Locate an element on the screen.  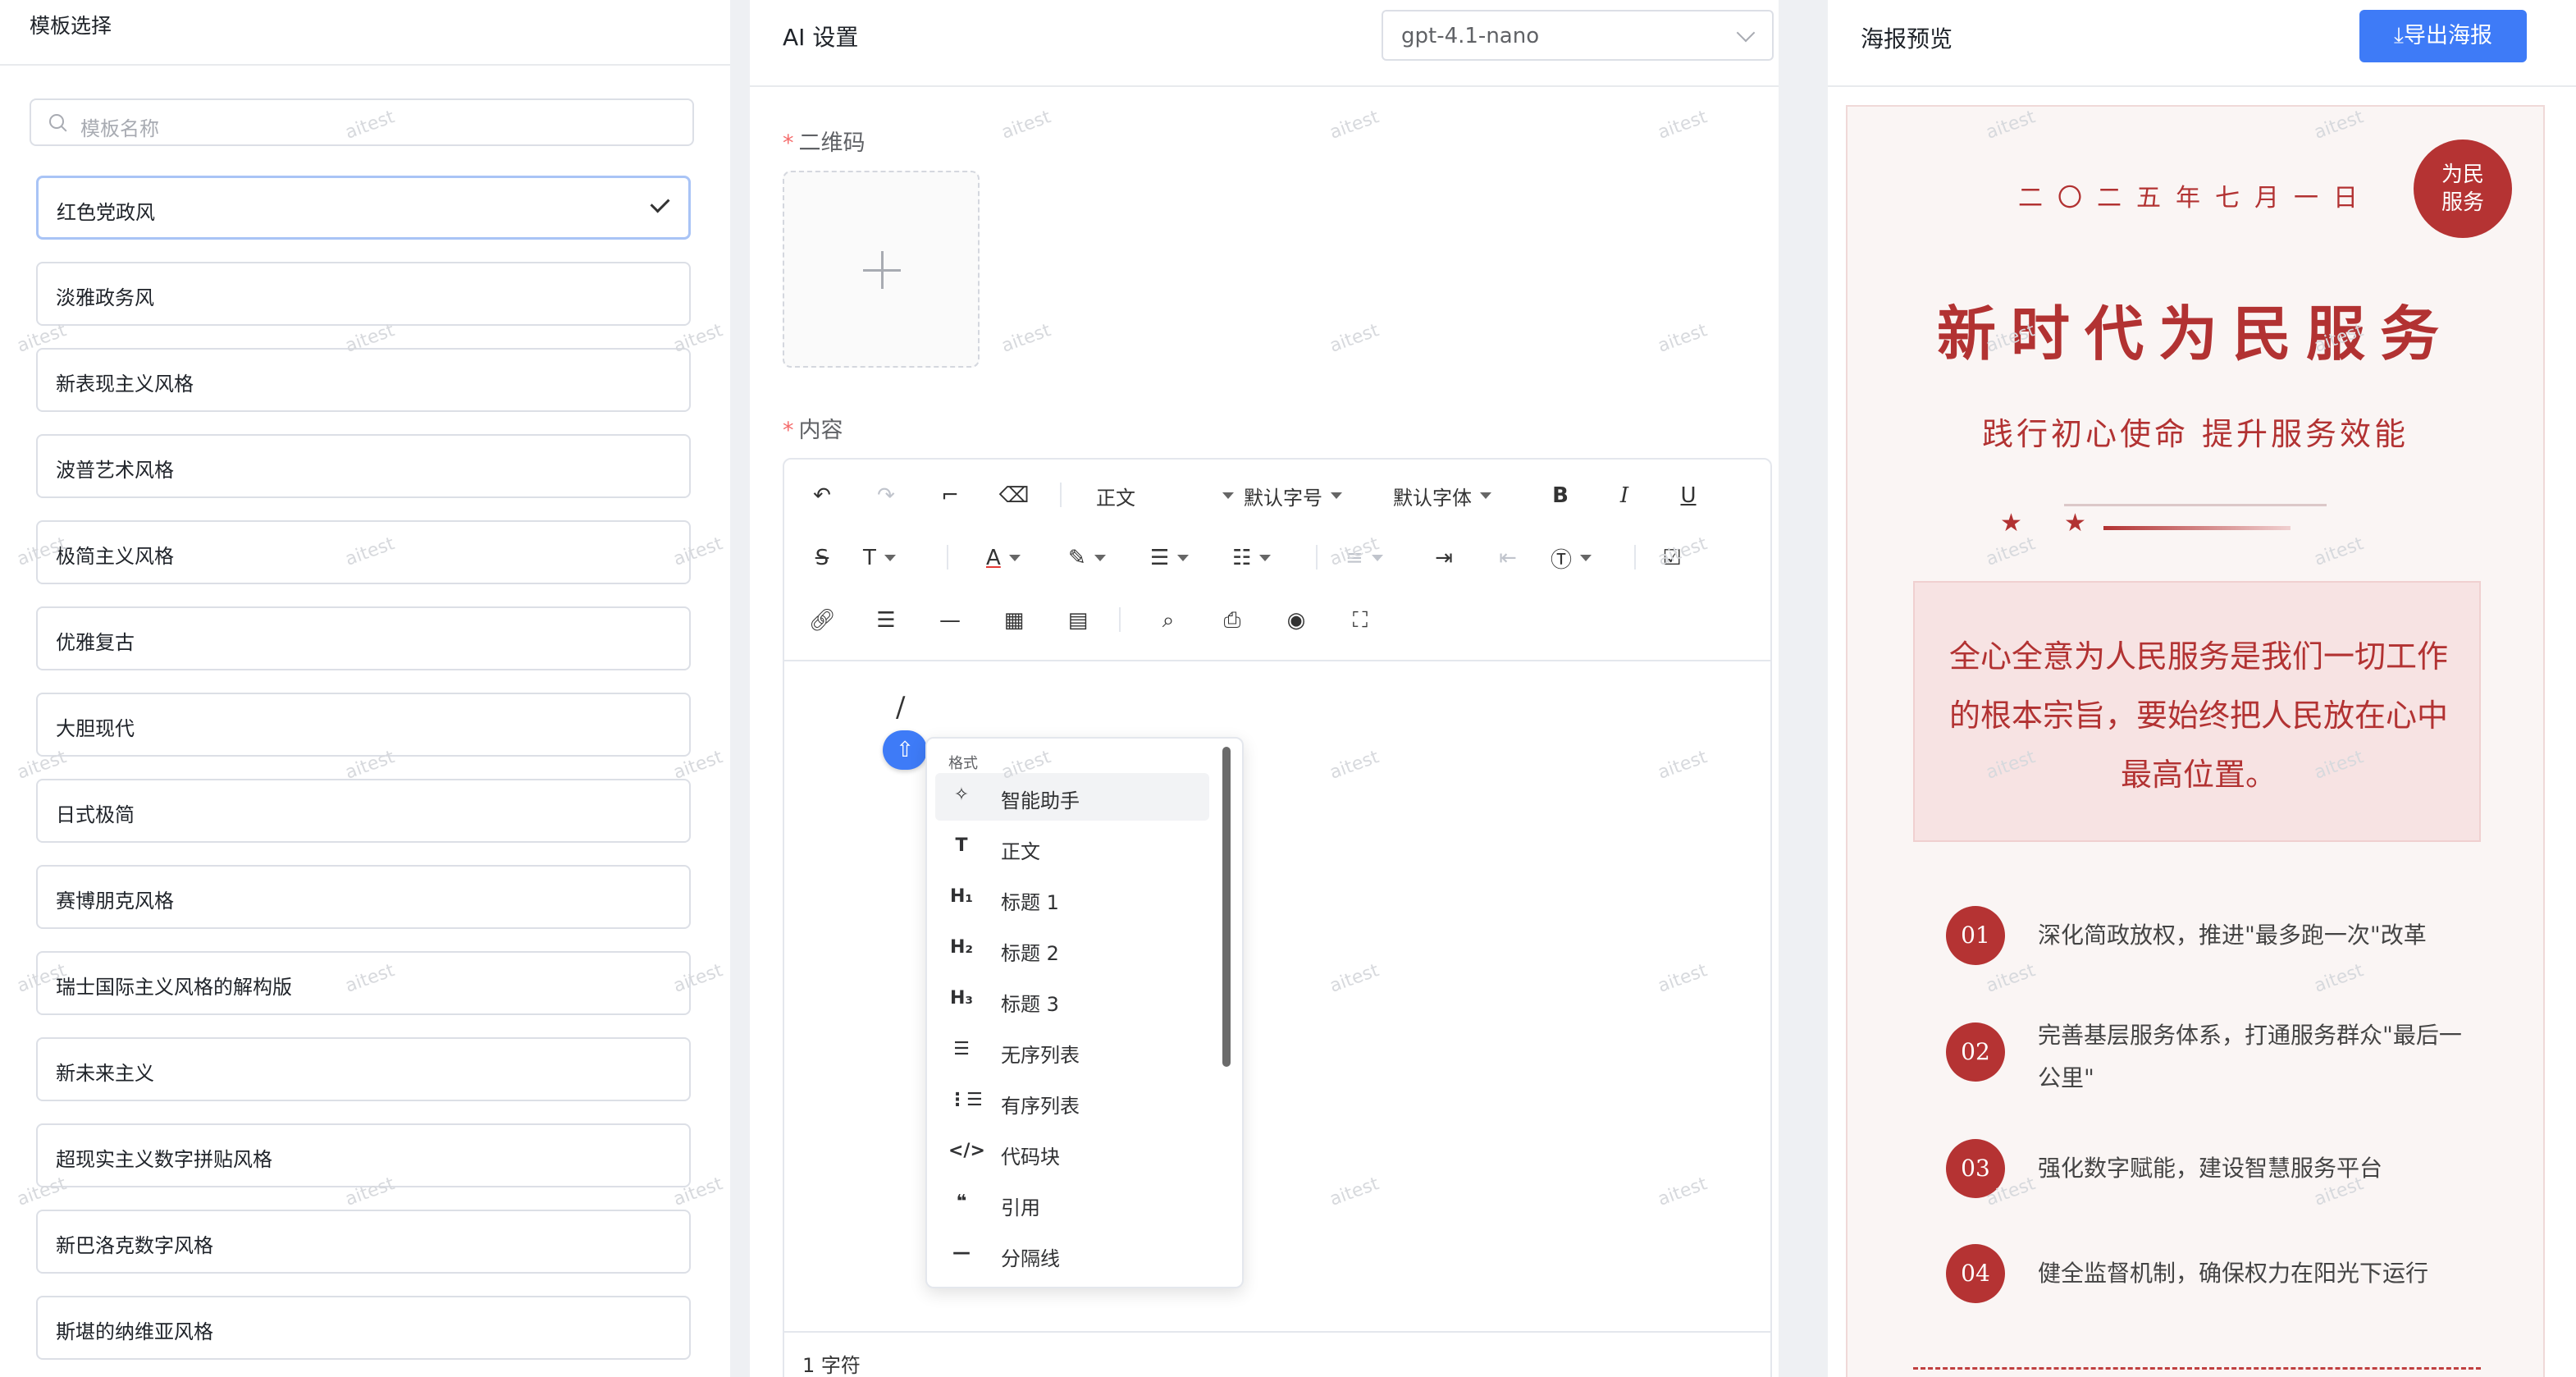
template-item-label: 瑞士国际主义风格的解构版 is located at coordinates (174, 987).